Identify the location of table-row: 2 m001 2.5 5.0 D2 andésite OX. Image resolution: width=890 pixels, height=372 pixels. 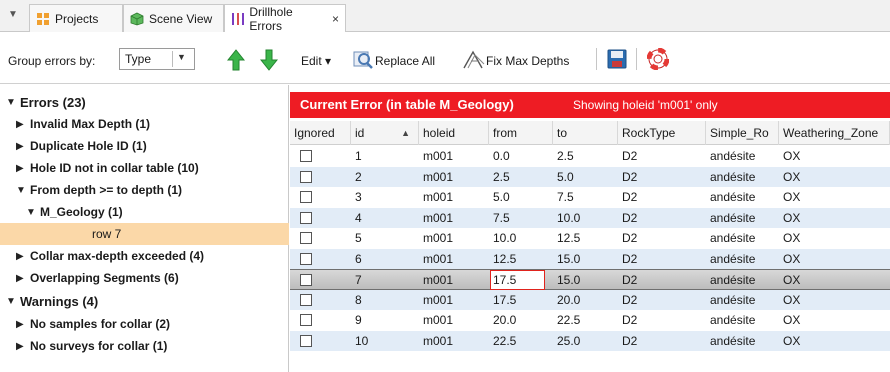
(590, 176).